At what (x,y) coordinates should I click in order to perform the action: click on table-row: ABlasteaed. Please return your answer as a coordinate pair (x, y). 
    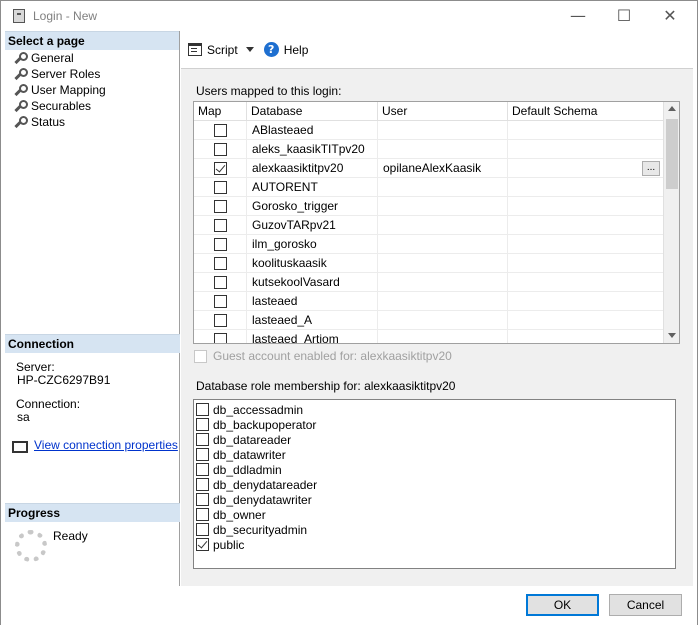
    Looking at the image, I should click on (428, 130).